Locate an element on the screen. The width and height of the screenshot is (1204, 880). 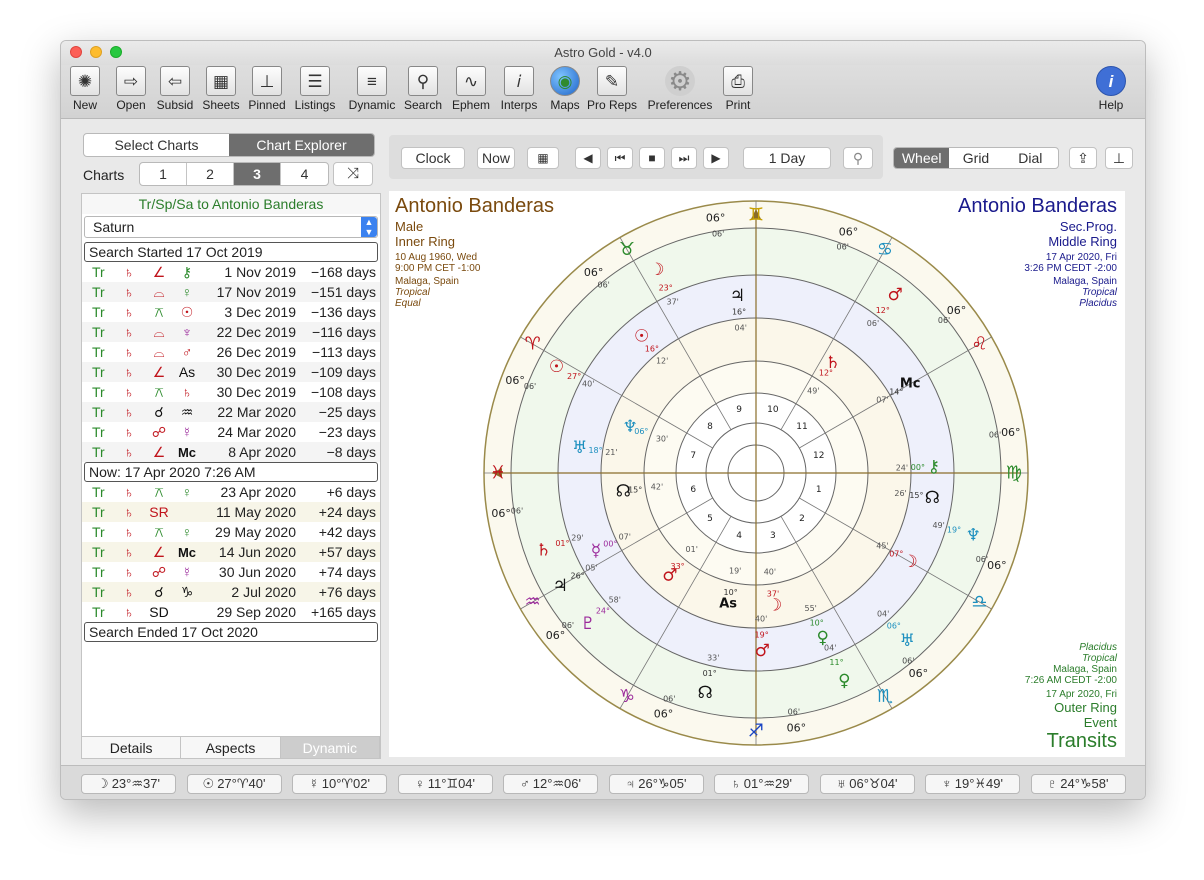
step-back-button: ◀ is located at coordinates (588, 158).